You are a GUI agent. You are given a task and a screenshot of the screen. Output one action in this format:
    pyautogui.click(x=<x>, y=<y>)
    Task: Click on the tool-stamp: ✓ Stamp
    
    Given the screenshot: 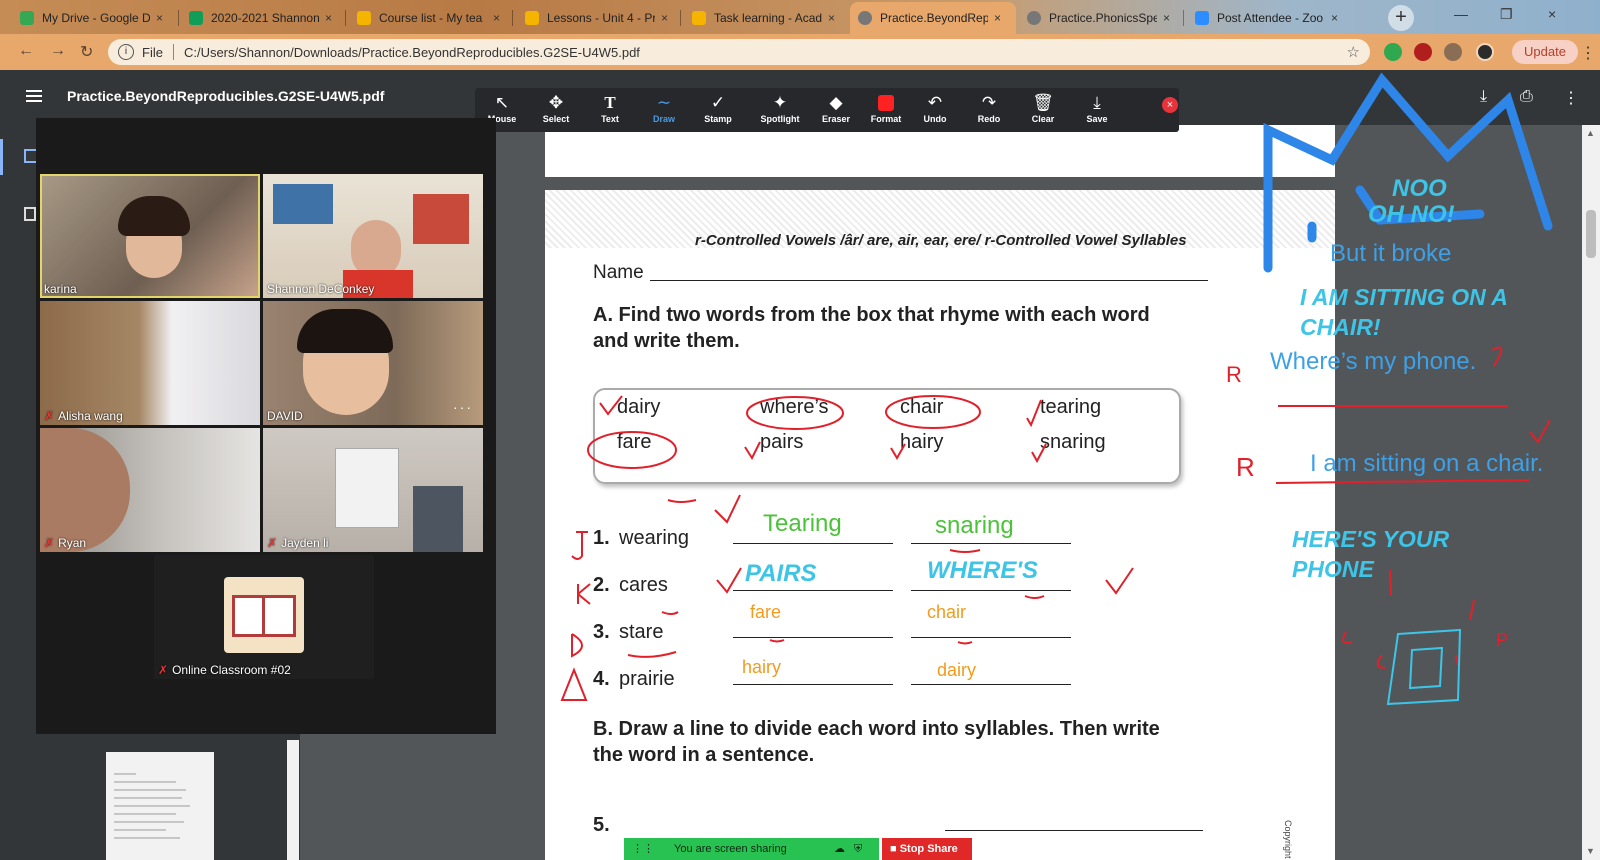 What is the action you would take?
    pyautogui.click(x=718, y=108)
    